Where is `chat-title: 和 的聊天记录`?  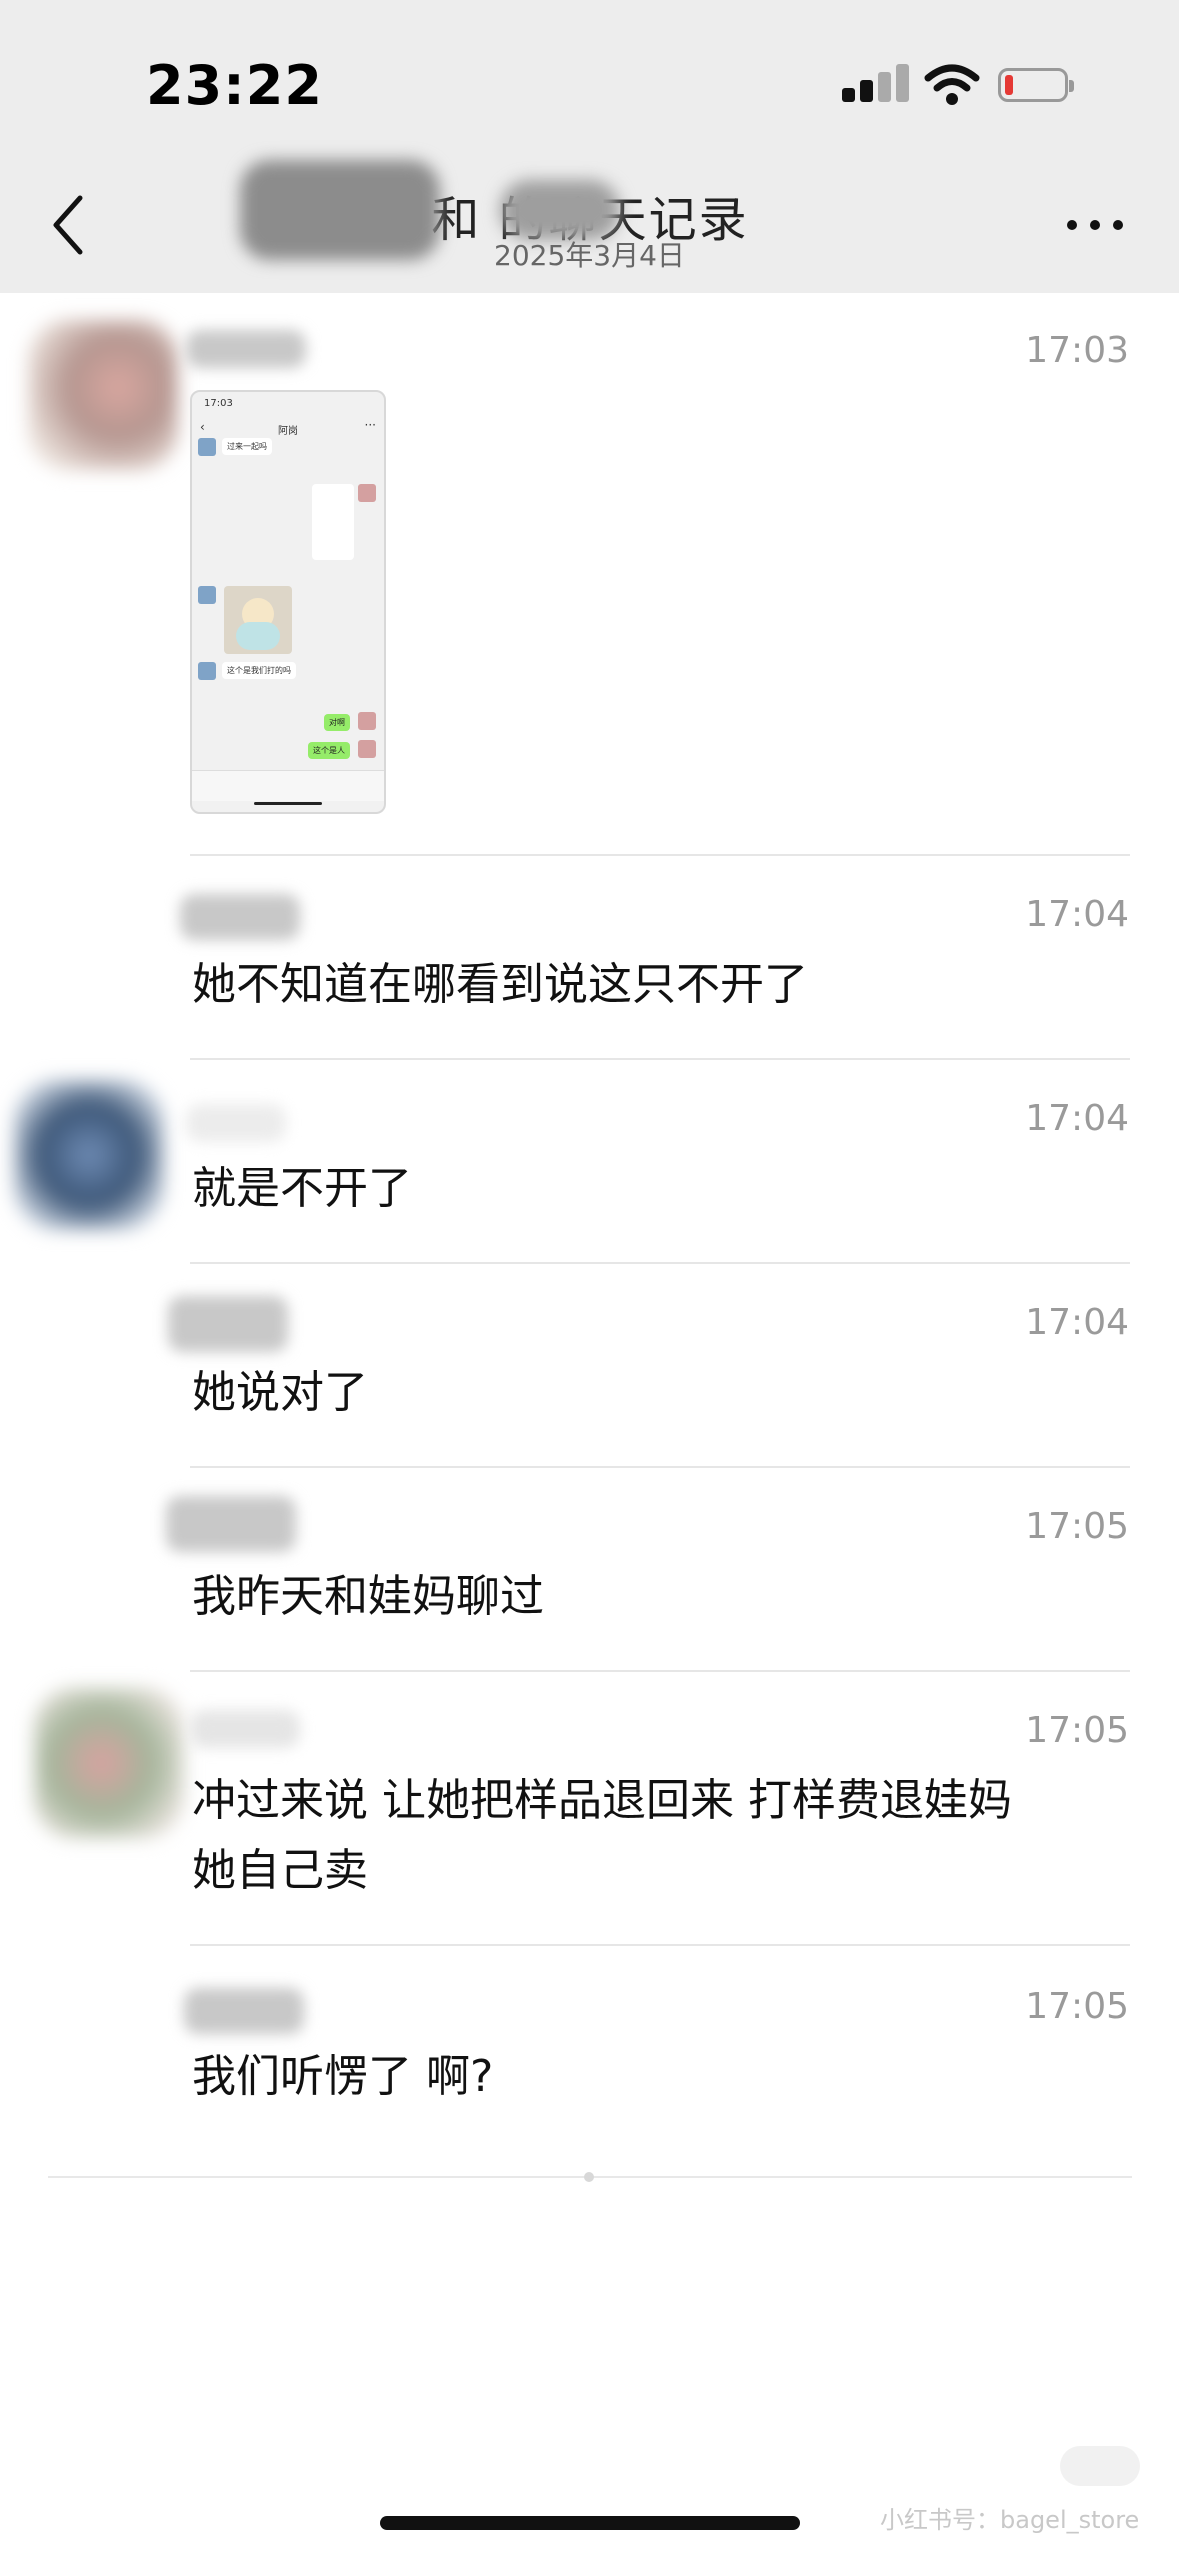
chat-title: 和 的聊天记录 is located at coordinates (590, 210).